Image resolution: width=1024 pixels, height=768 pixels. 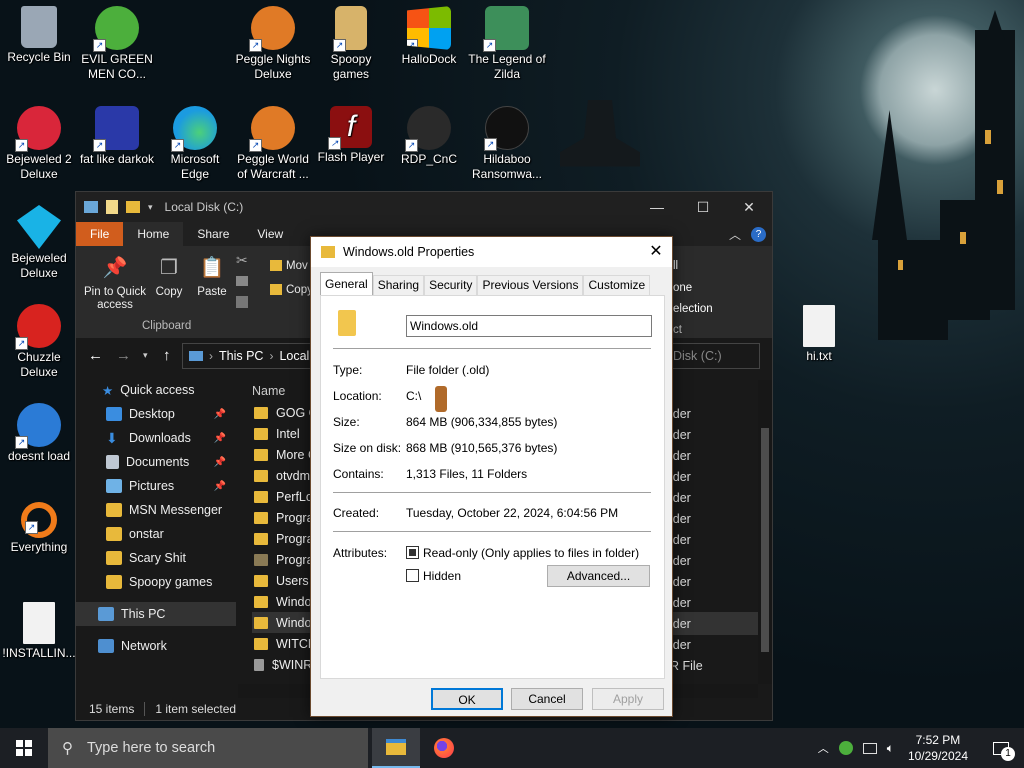 What do you see at coordinates (156, 614) in the screenshot?
I see `nav-item-this-pc: This PC` at bounding box center [156, 614].